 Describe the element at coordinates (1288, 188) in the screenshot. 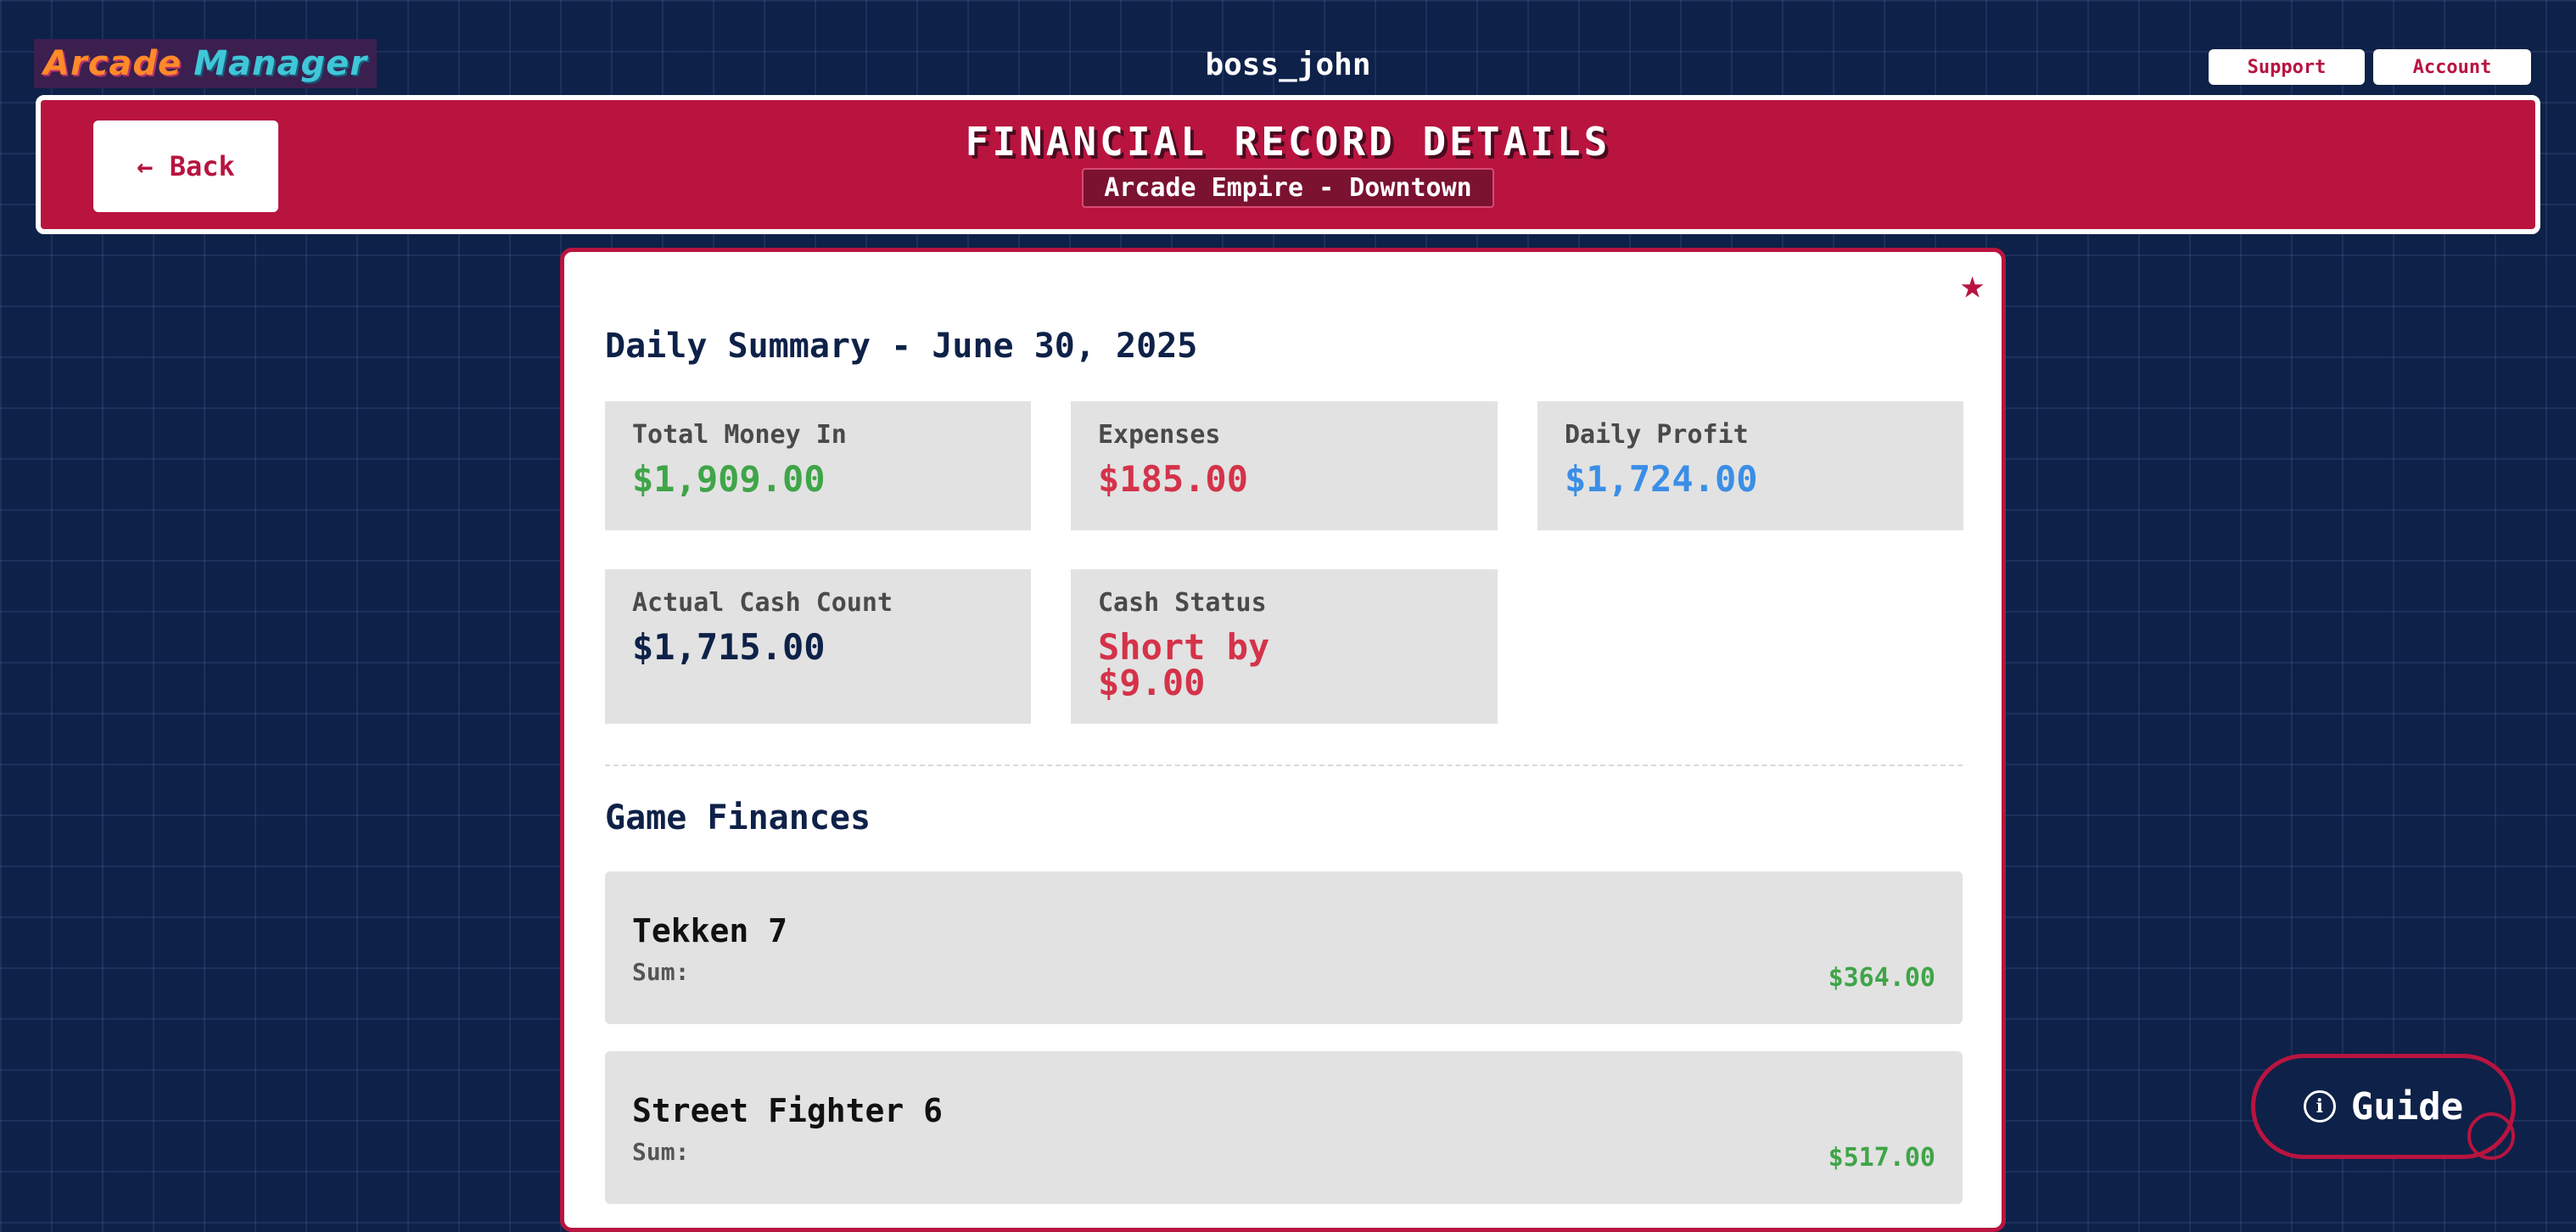

I see `location-badge: Arcade Empire - Downtown` at that location.